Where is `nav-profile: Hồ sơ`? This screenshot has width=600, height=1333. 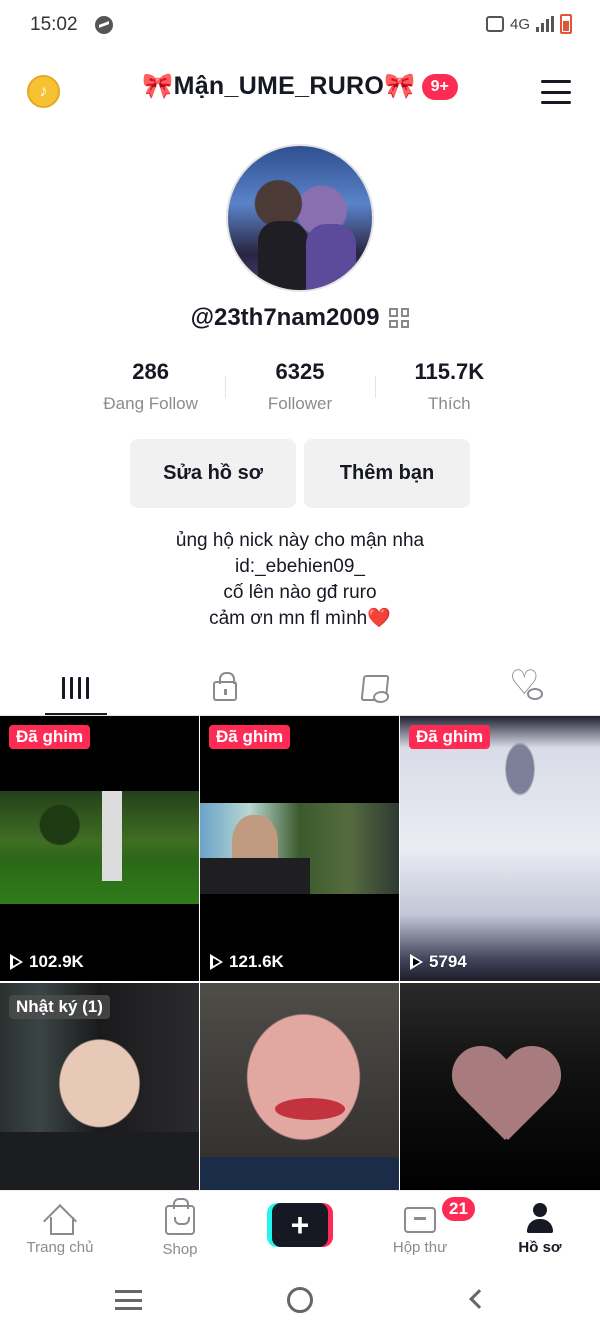
nav-profile: Hồ sơ is located at coordinates (540, 1228).